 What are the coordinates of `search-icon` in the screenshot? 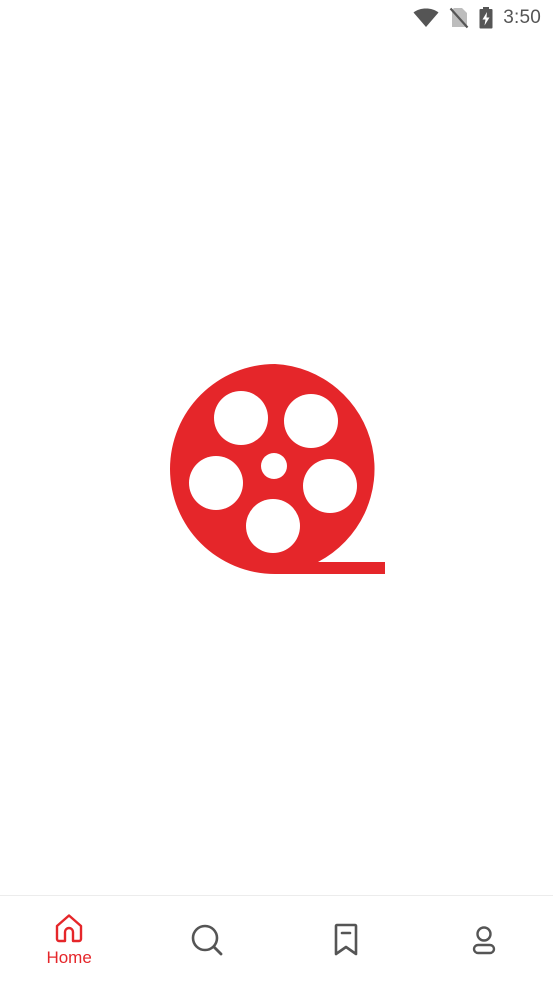 It's located at (207, 940).